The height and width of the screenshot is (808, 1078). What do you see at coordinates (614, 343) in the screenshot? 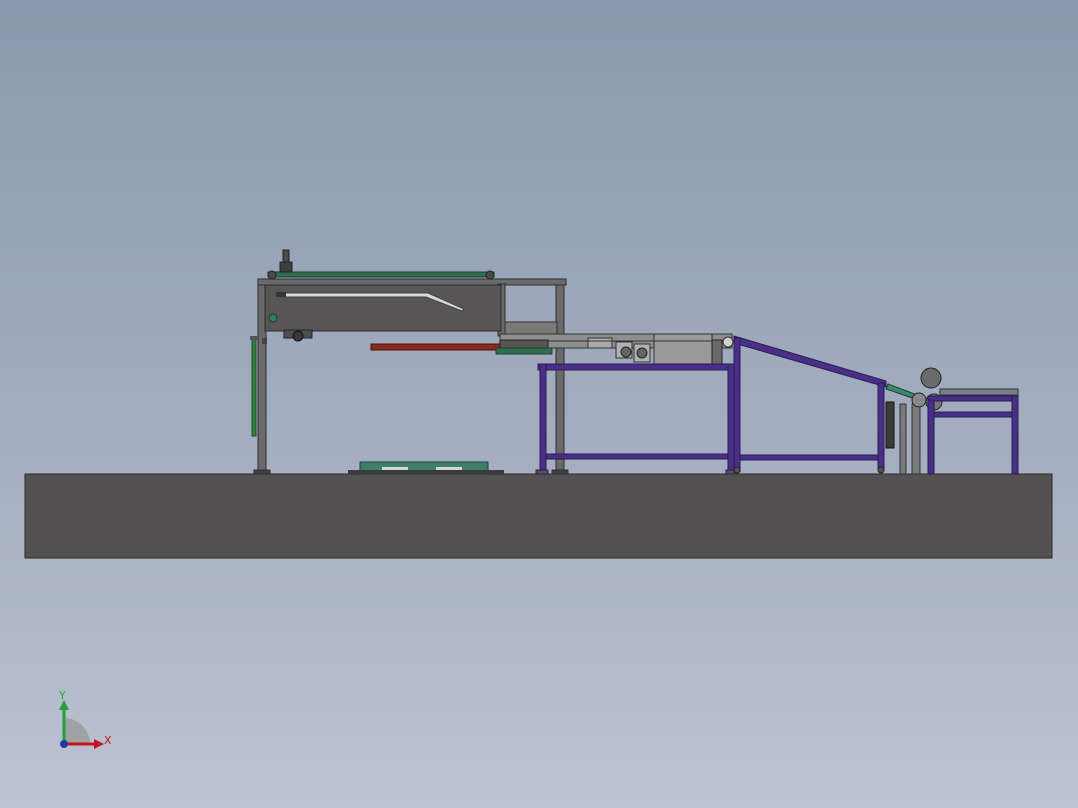
I see `middle-conveyor` at bounding box center [614, 343].